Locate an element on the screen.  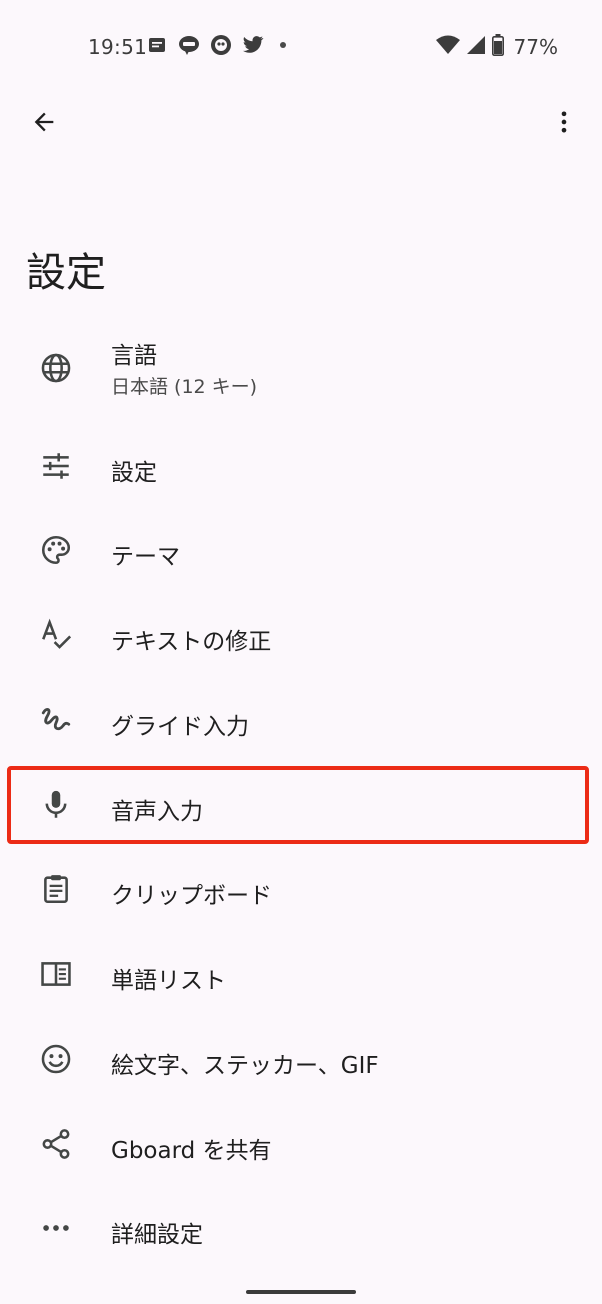
line-icon is located at coordinates (189, 45).